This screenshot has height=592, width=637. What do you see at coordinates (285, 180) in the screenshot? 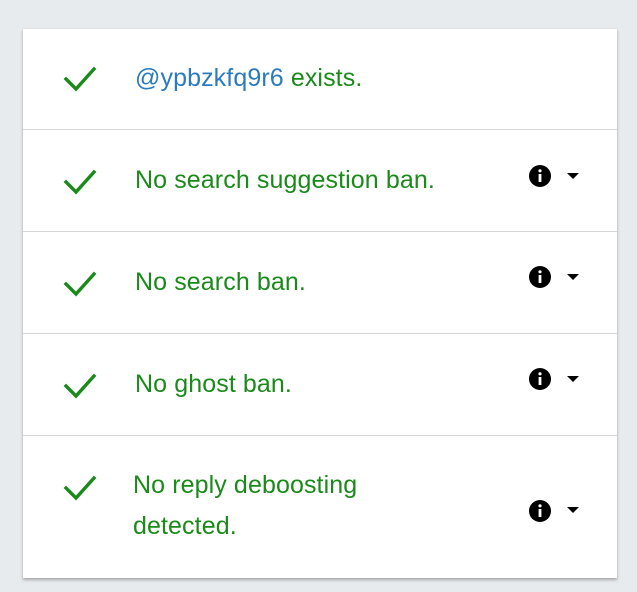
I see `result-label: No search suggestion ban.` at bounding box center [285, 180].